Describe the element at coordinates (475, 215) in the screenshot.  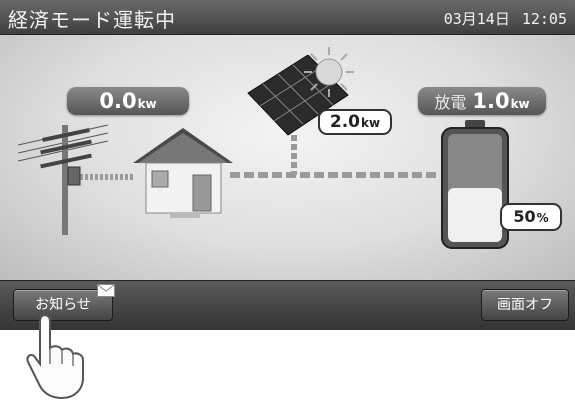
I see `battery-charge-fill` at that location.